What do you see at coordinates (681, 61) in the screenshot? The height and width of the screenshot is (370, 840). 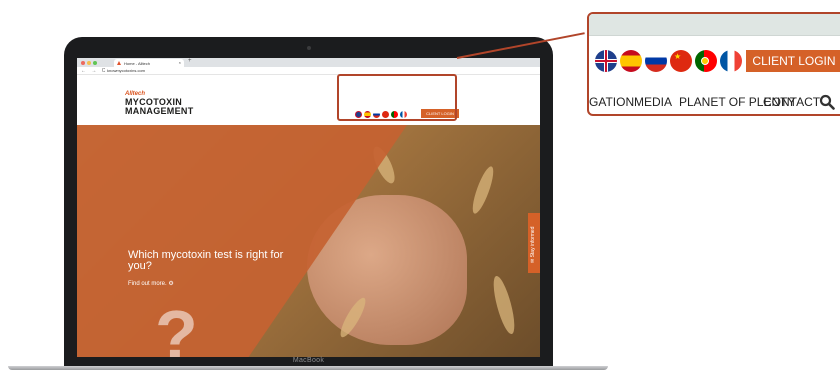 I see `china-flag-icon: ★` at bounding box center [681, 61].